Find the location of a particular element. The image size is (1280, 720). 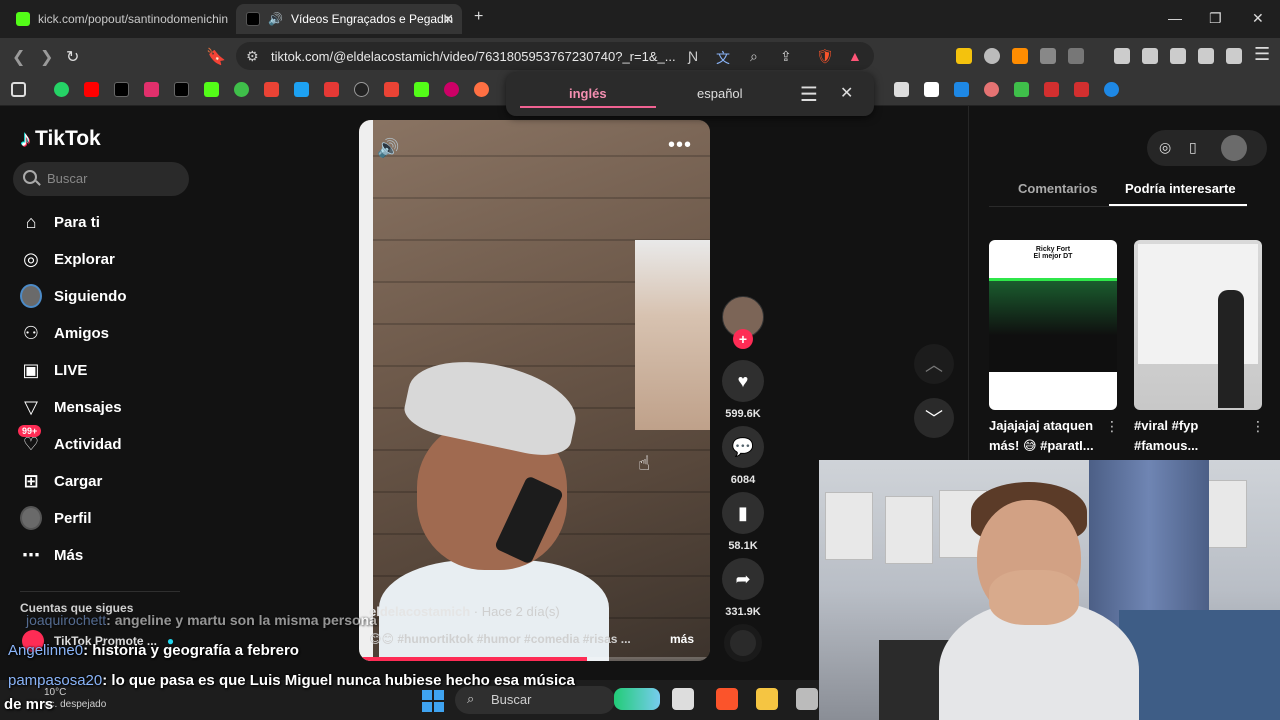

video-author: eldelacostamich · Hace 2 día(s) is located at coordinates (464, 611).